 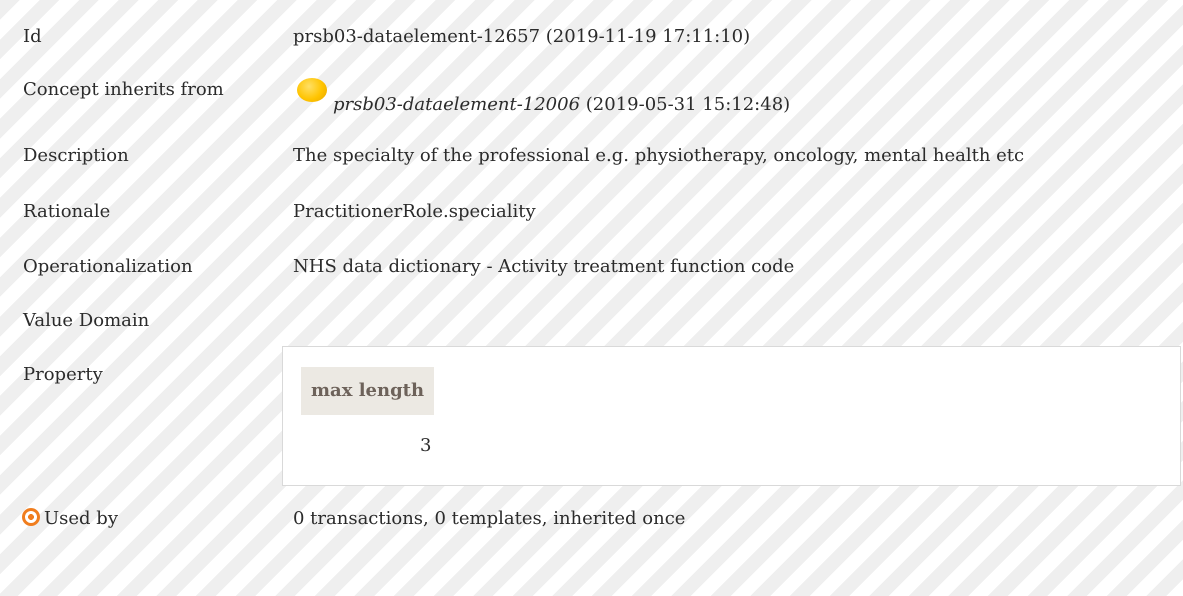 I want to click on id-label: Id, so click(x=32, y=36).